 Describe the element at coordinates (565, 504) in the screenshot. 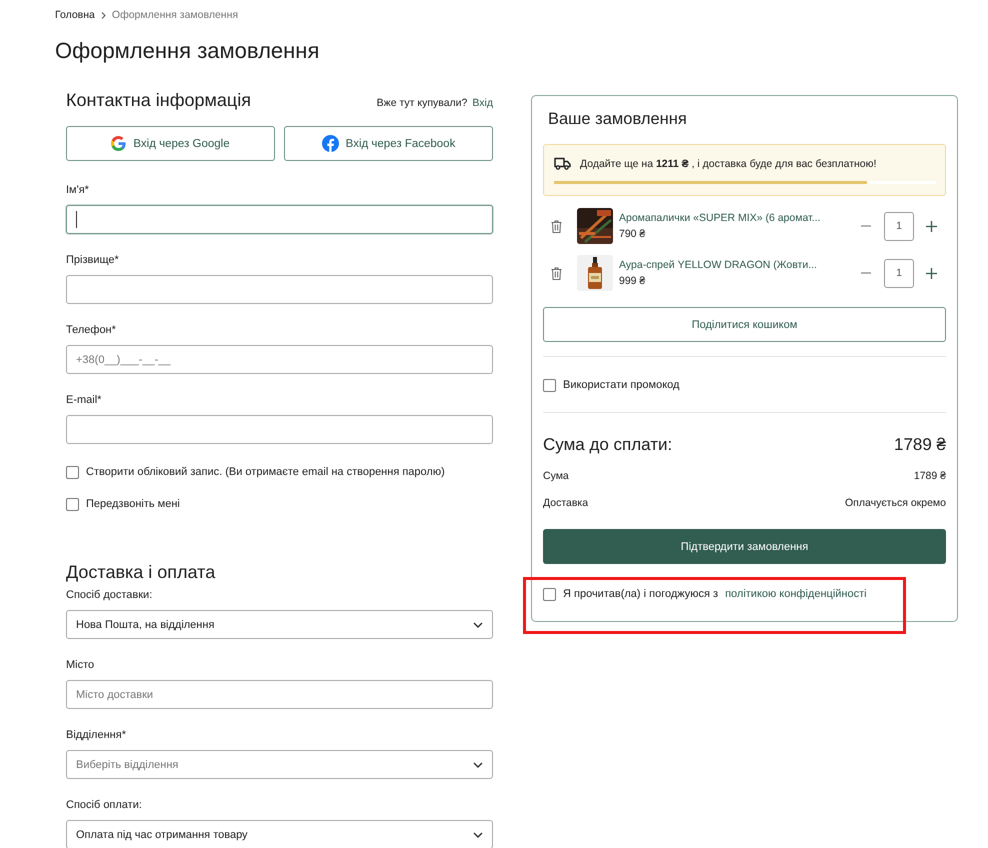

I see `summary-label: Доставка` at that location.